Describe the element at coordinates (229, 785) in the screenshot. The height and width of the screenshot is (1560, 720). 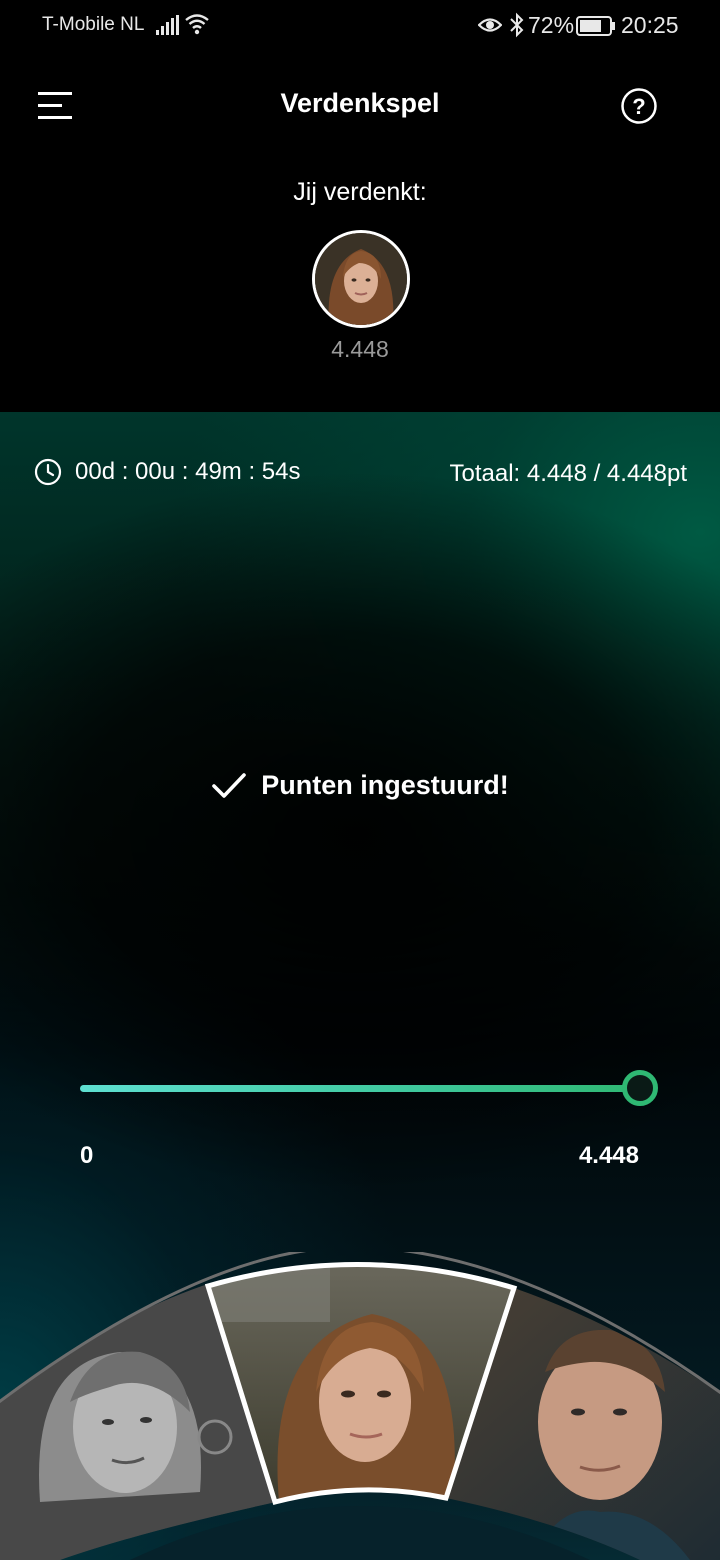
I see `checkmark-icon` at that location.